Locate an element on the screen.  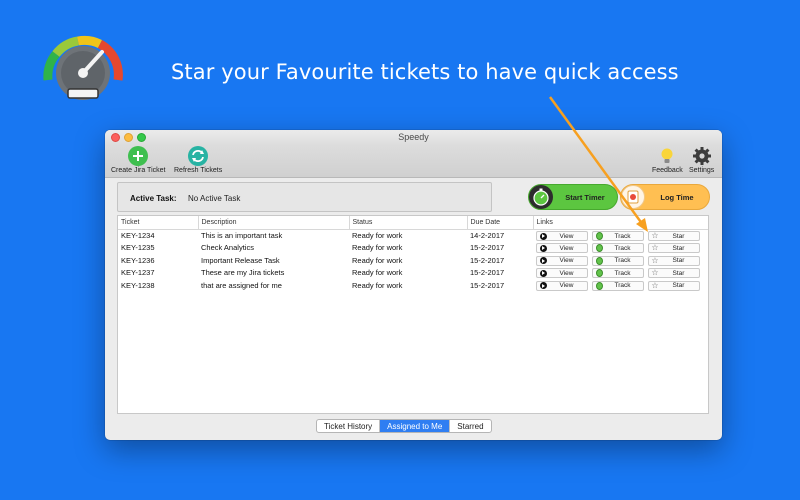
gear-icon is located at coordinates (702, 156).